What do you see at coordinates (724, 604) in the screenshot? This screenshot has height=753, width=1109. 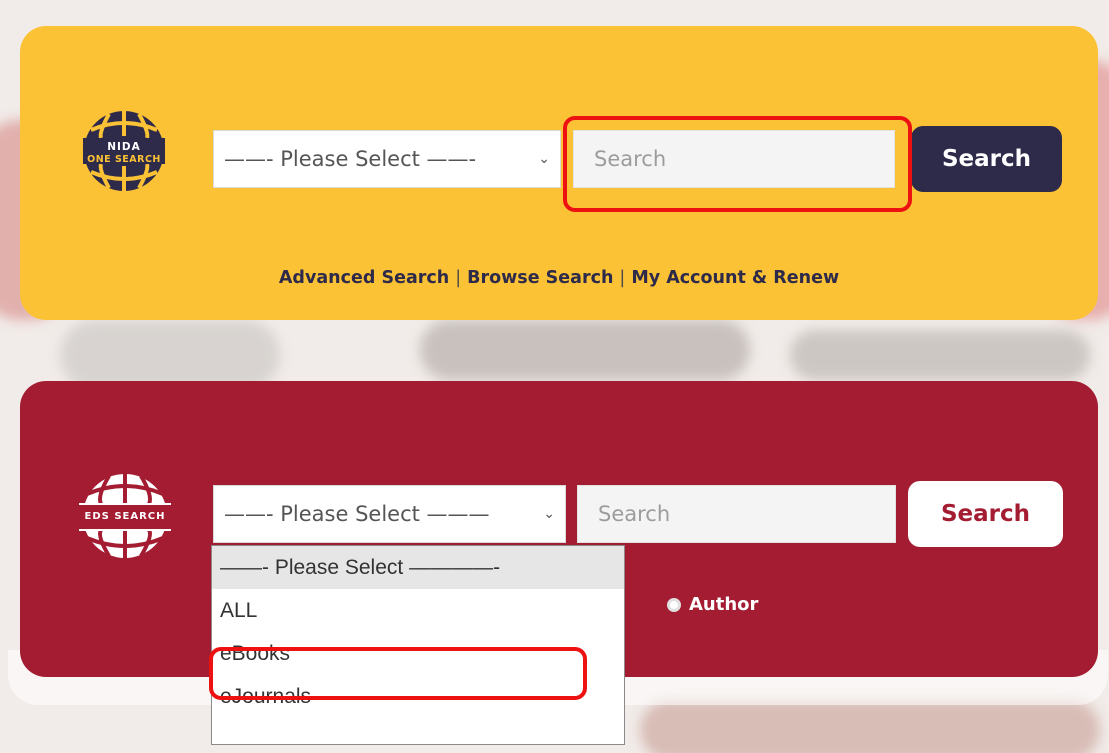 I see `radio-author-label: Author` at bounding box center [724, 604].